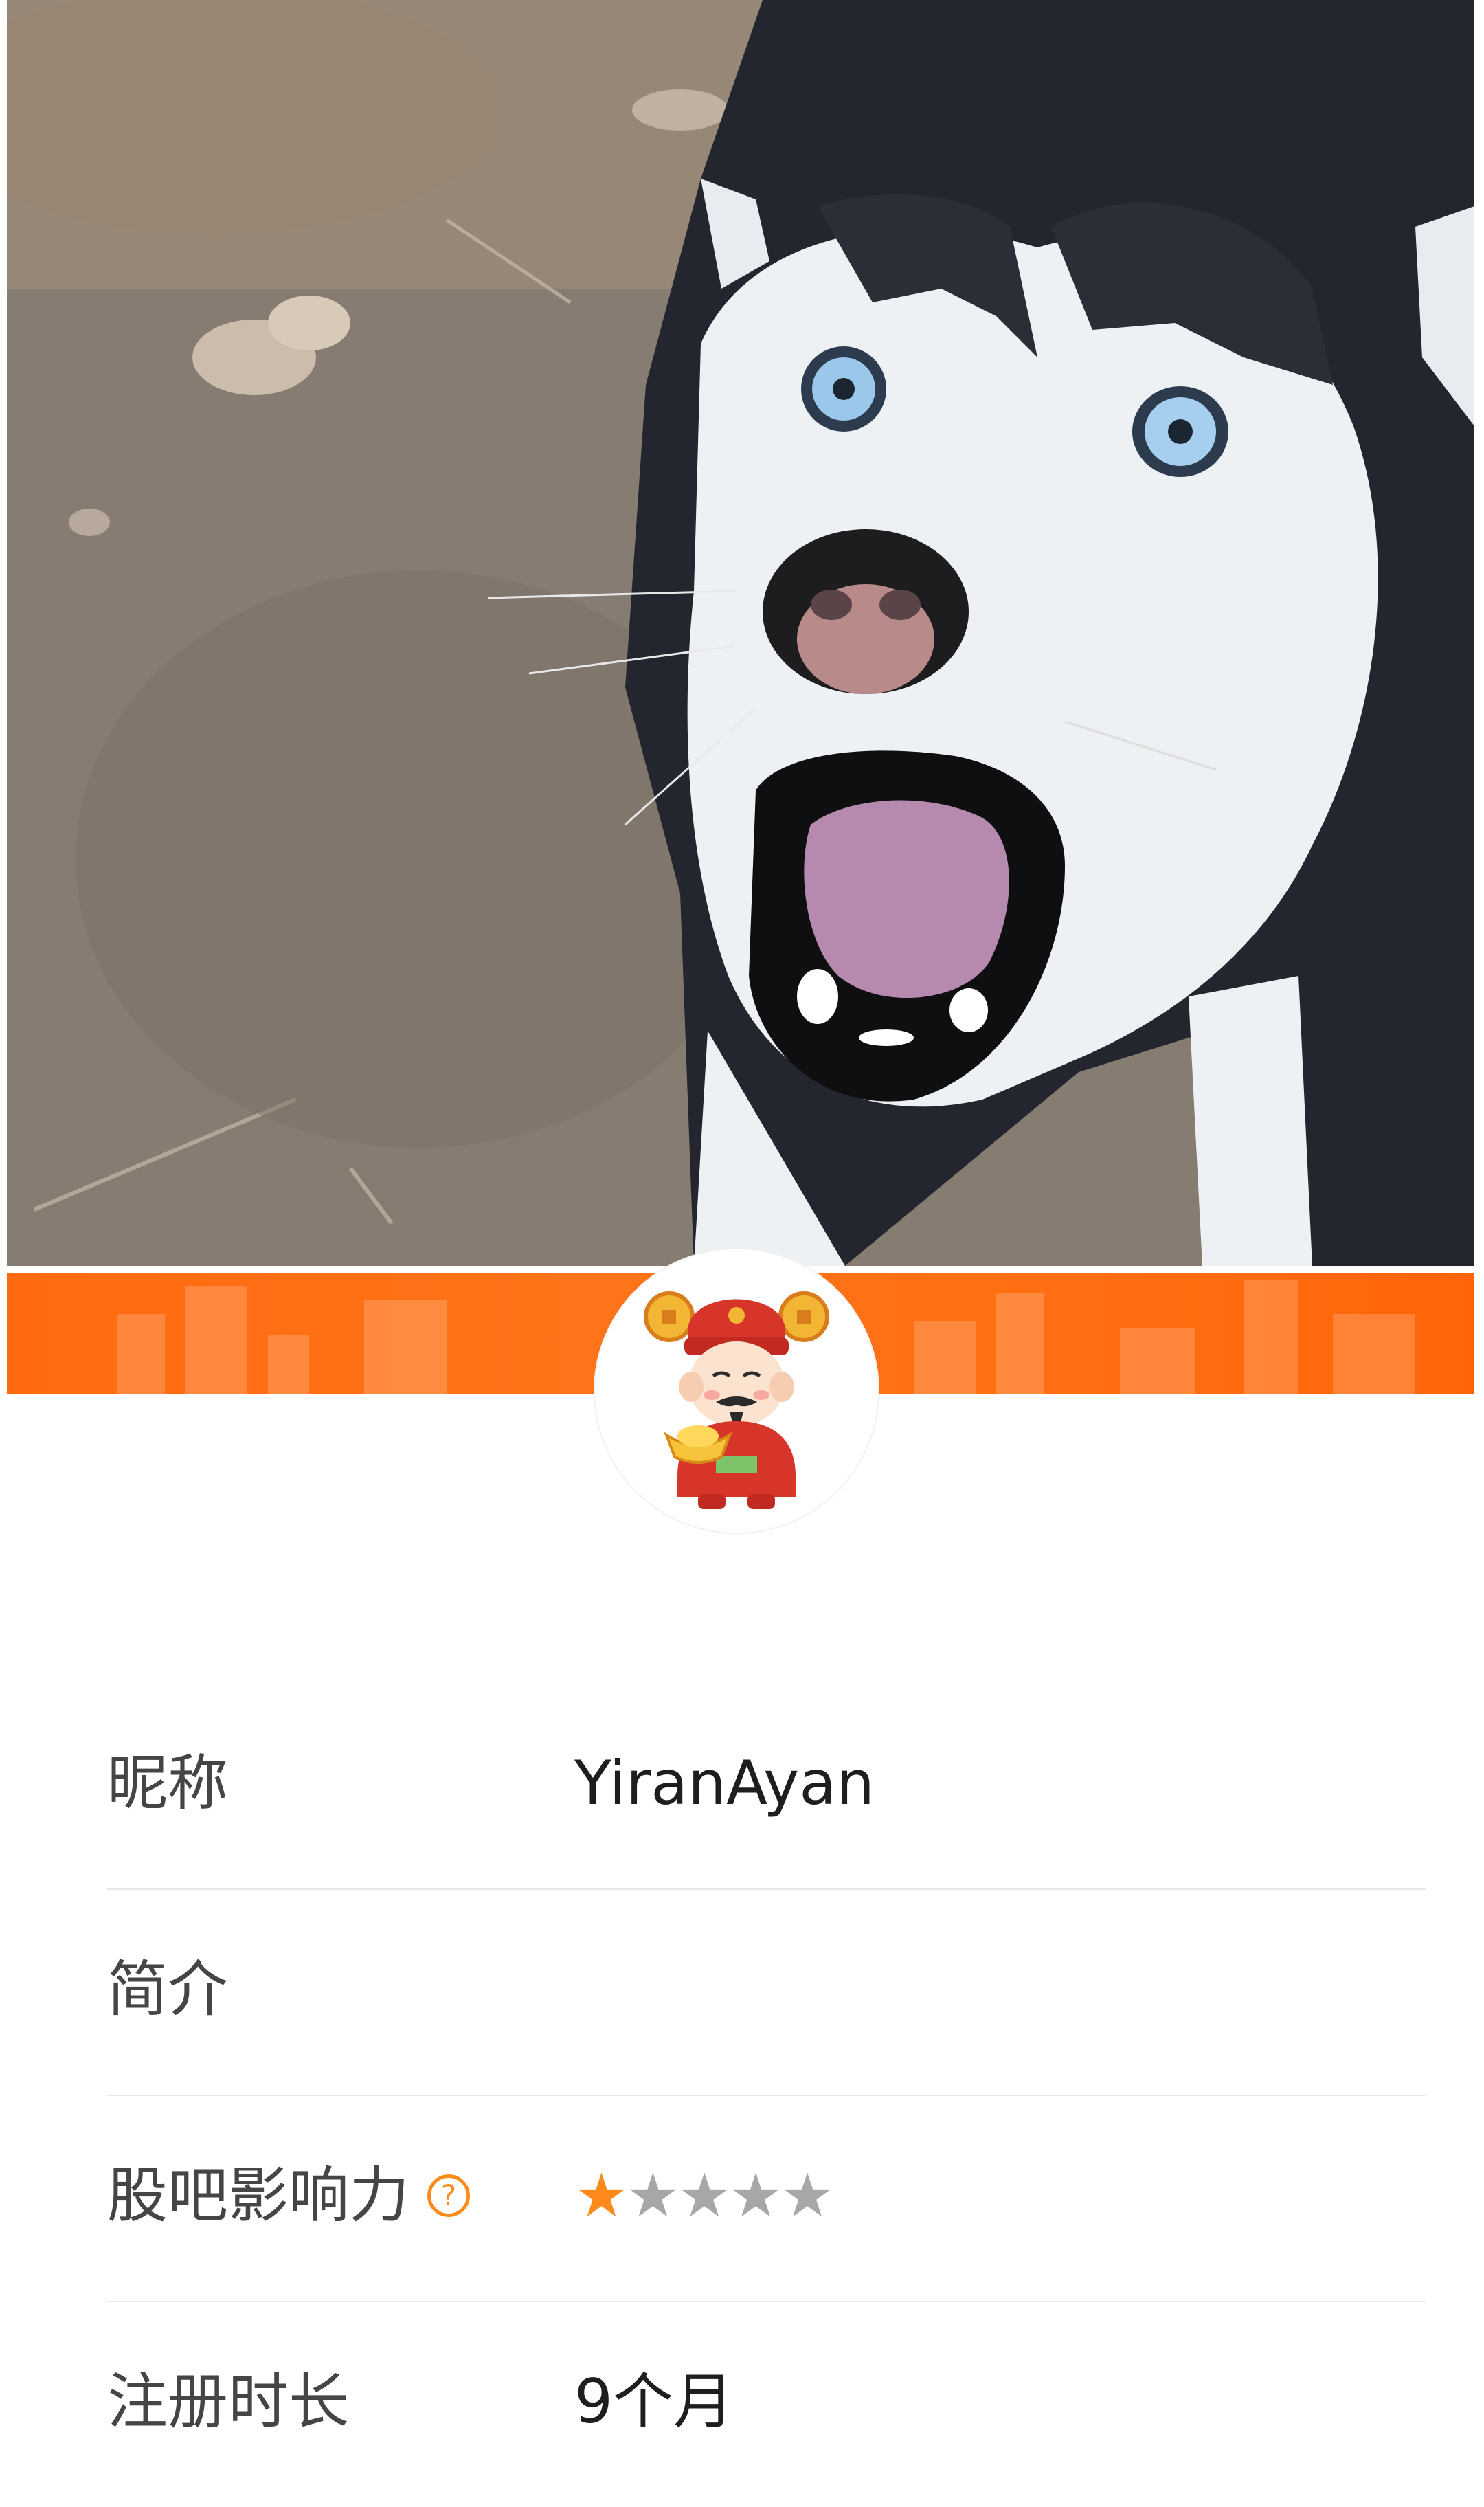  Describe the element at coordinates (258, 2195) in the screenshot. I see `influence-label: 股吧影响力` at that location.